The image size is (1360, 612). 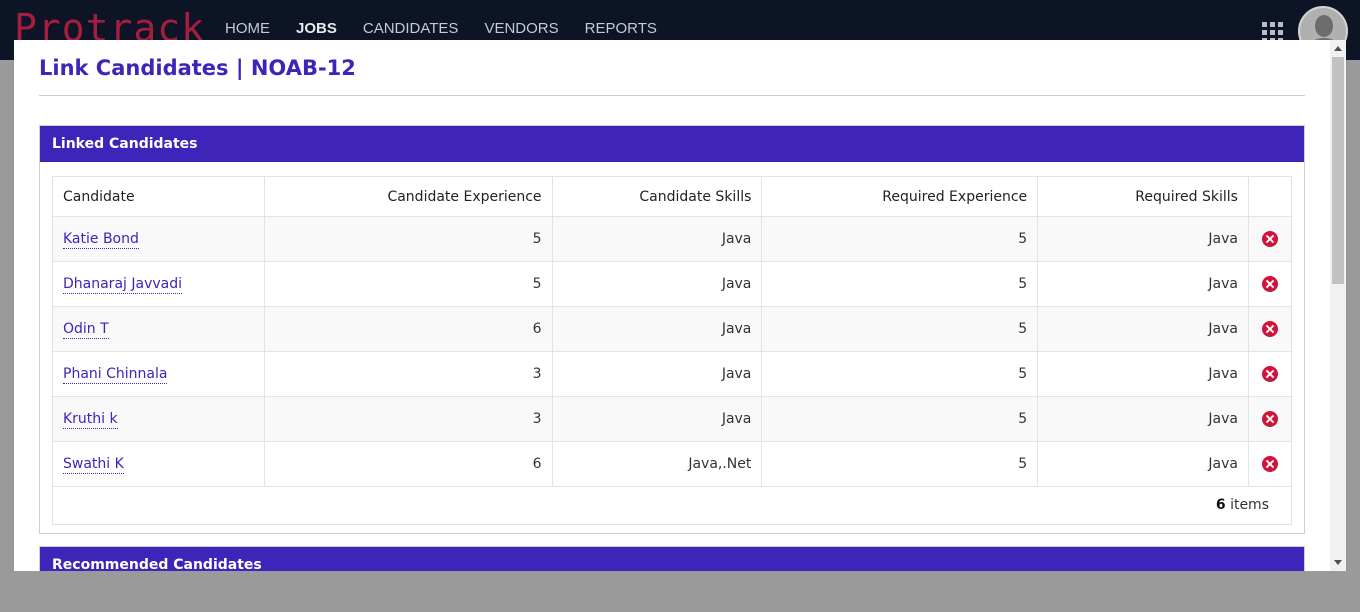 I want to click on candidate-link: Kruthi k, so click(x=90, y=420).